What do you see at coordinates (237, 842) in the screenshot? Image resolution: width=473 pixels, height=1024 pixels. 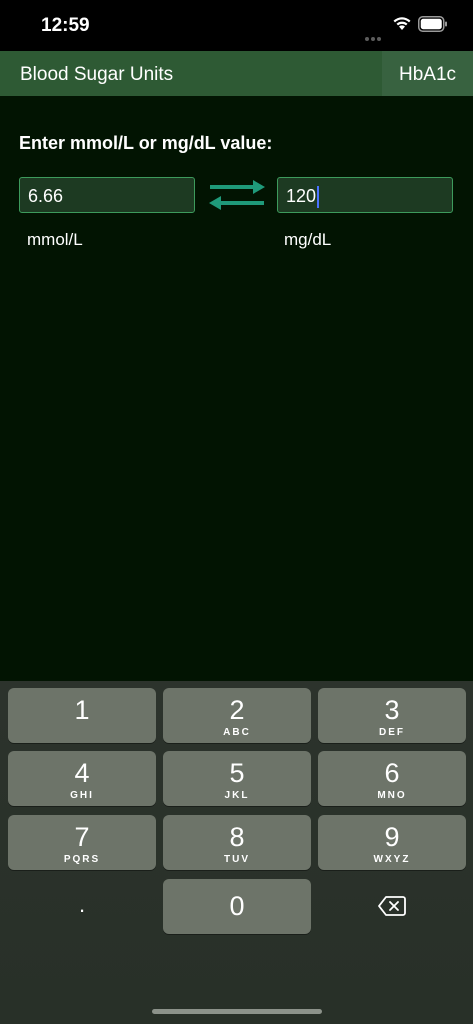 I see `key-8: 8 TUV` at bounding box center [237, 842].